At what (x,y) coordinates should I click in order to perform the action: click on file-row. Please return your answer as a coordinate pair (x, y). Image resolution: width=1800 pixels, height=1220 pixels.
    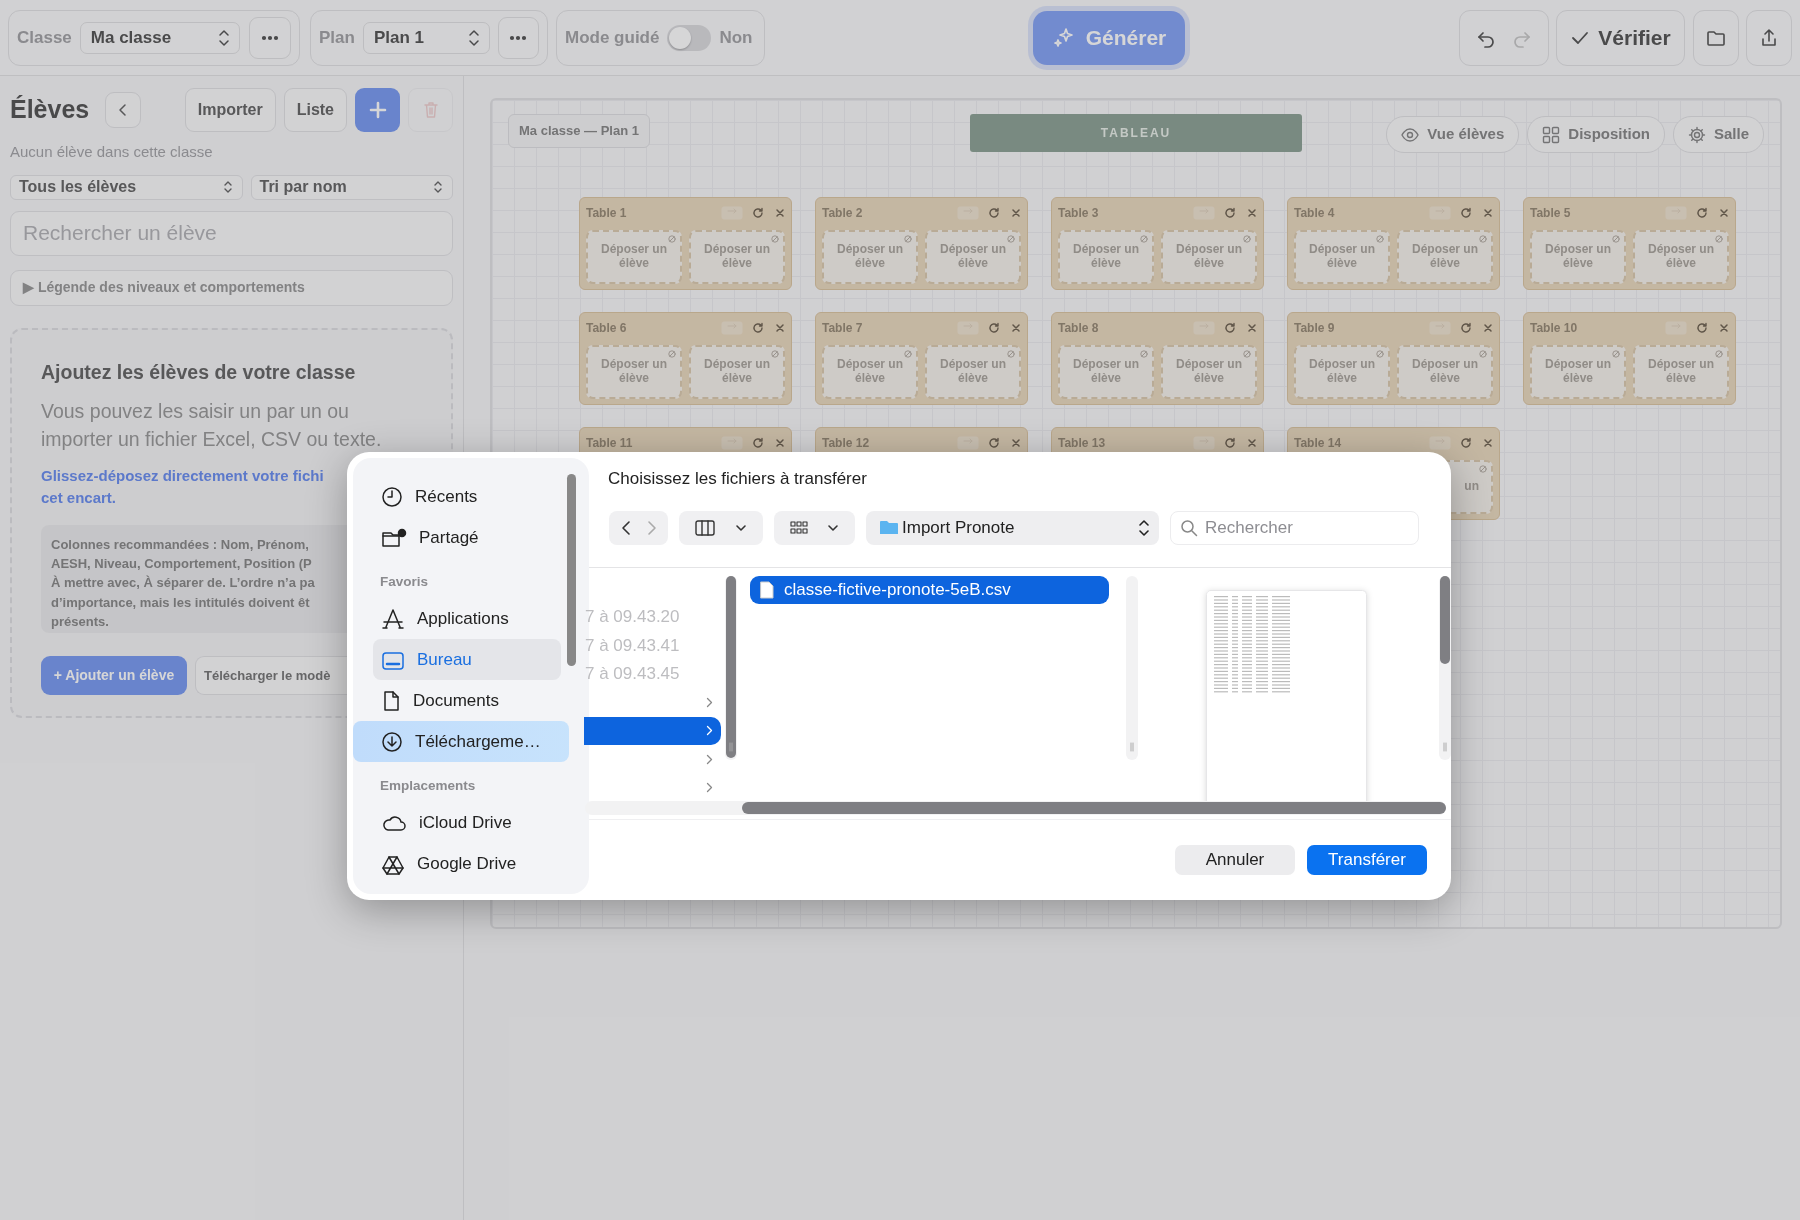
    Looking at the image, I should click on (652, 730).